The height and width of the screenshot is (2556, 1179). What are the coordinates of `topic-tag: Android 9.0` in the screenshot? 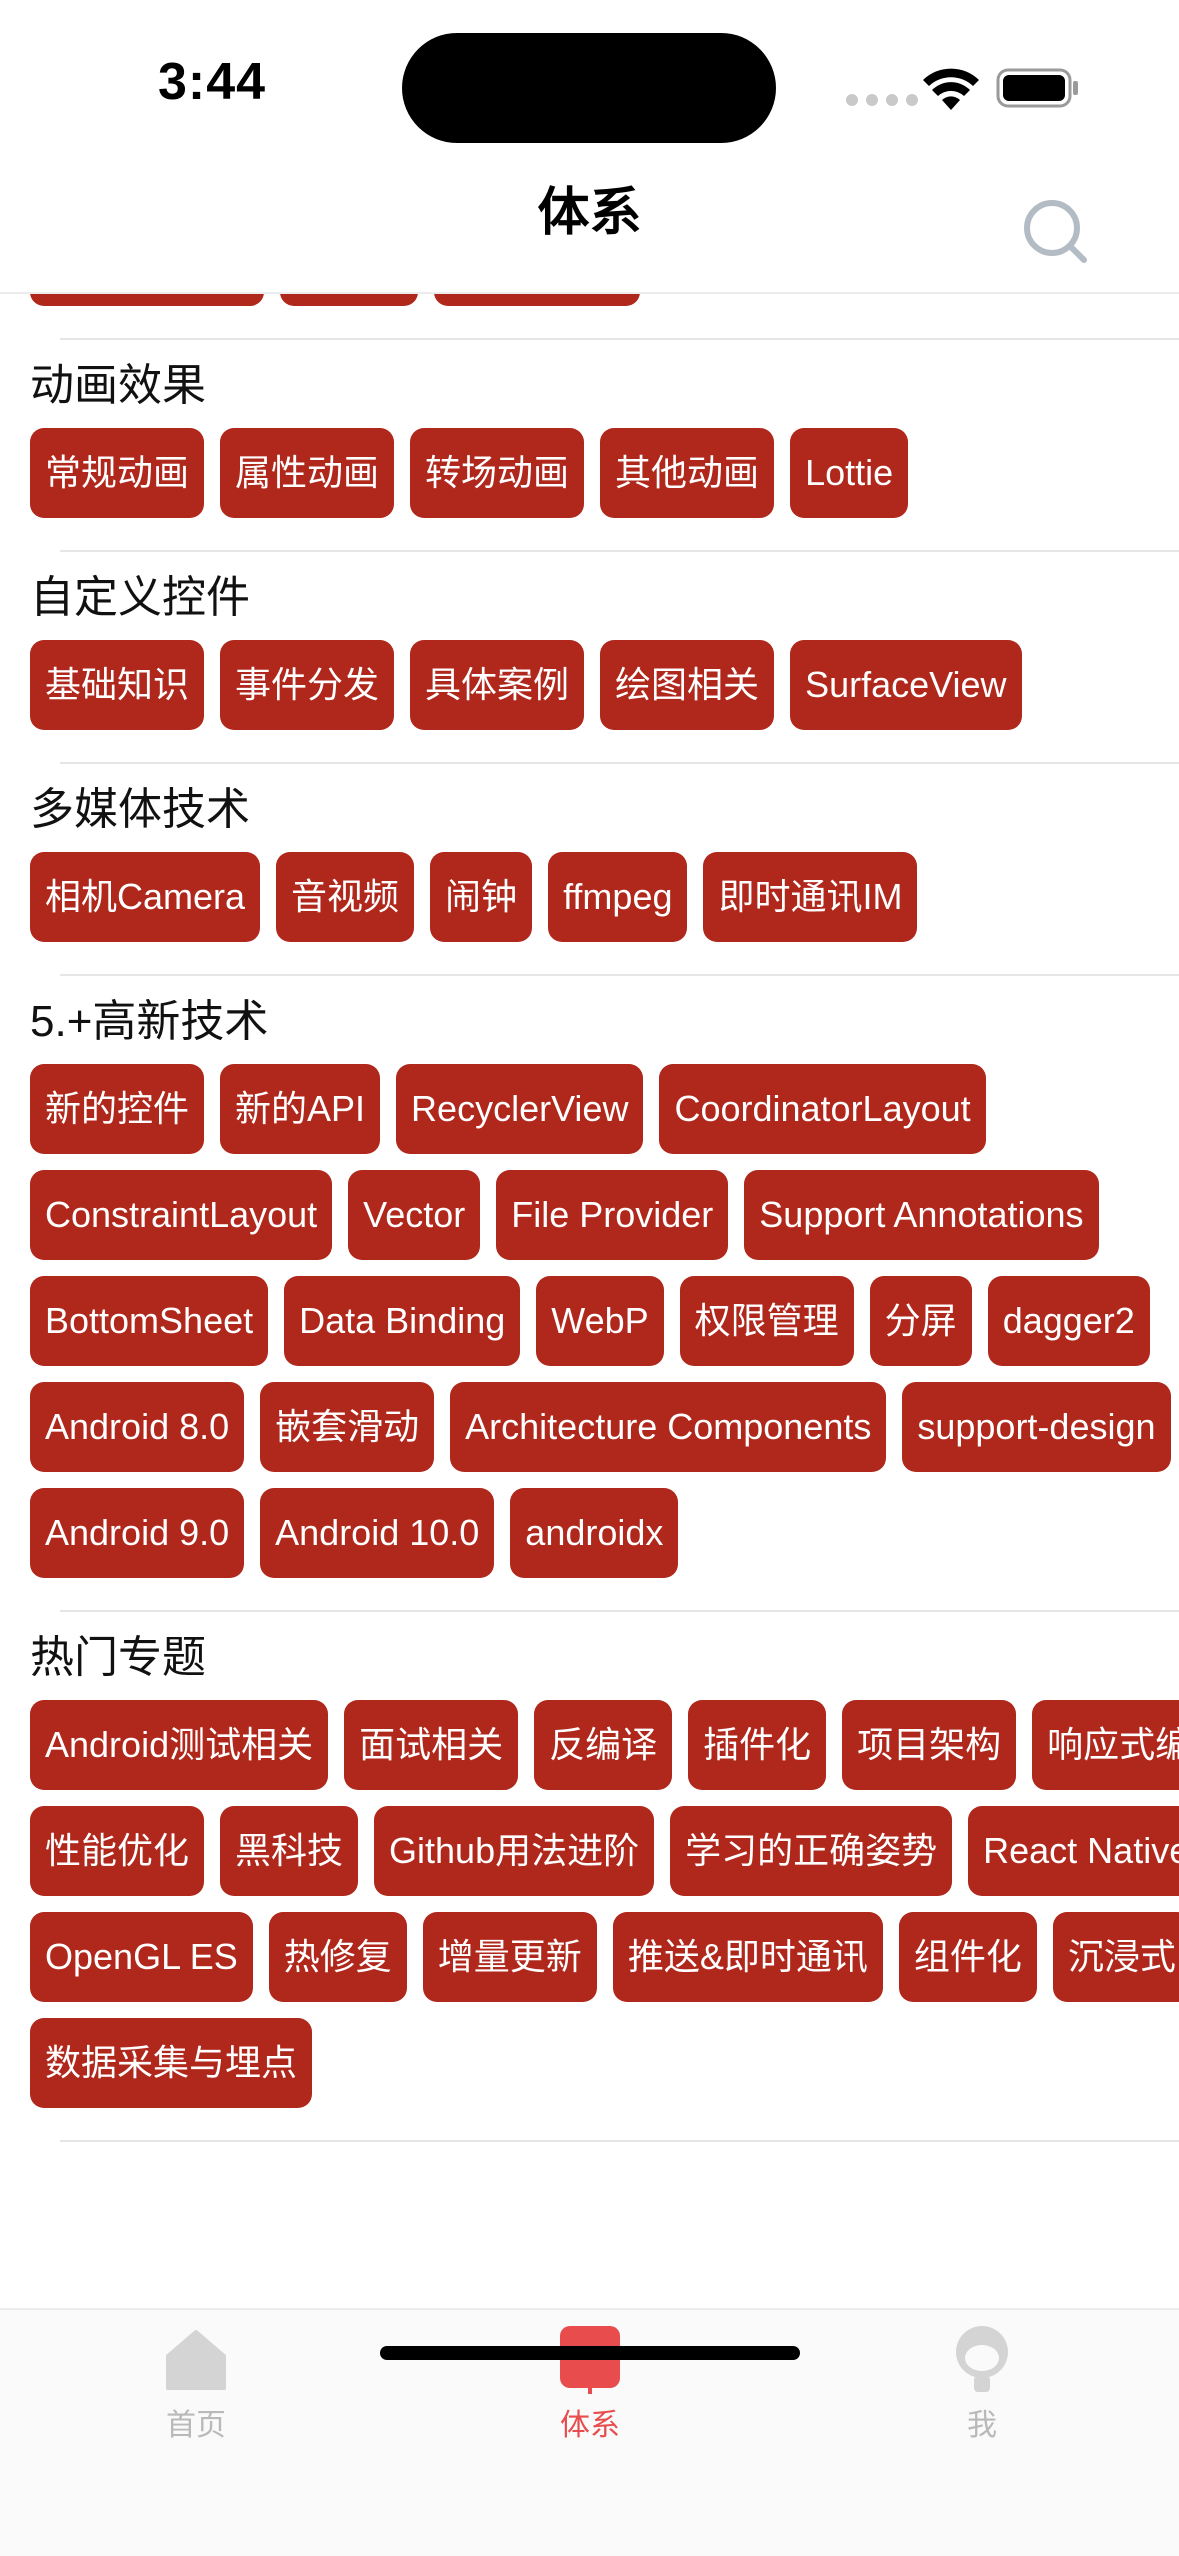 It's located at (137, 1533).